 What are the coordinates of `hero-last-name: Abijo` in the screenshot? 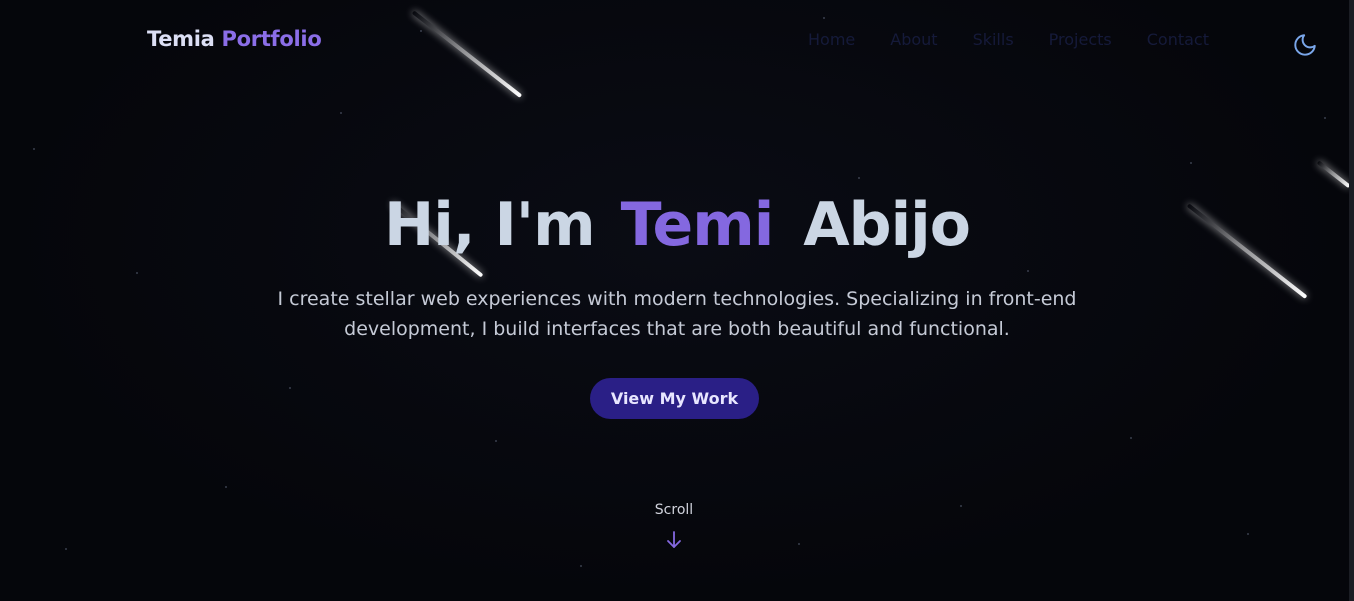 It's located at (887, 225).